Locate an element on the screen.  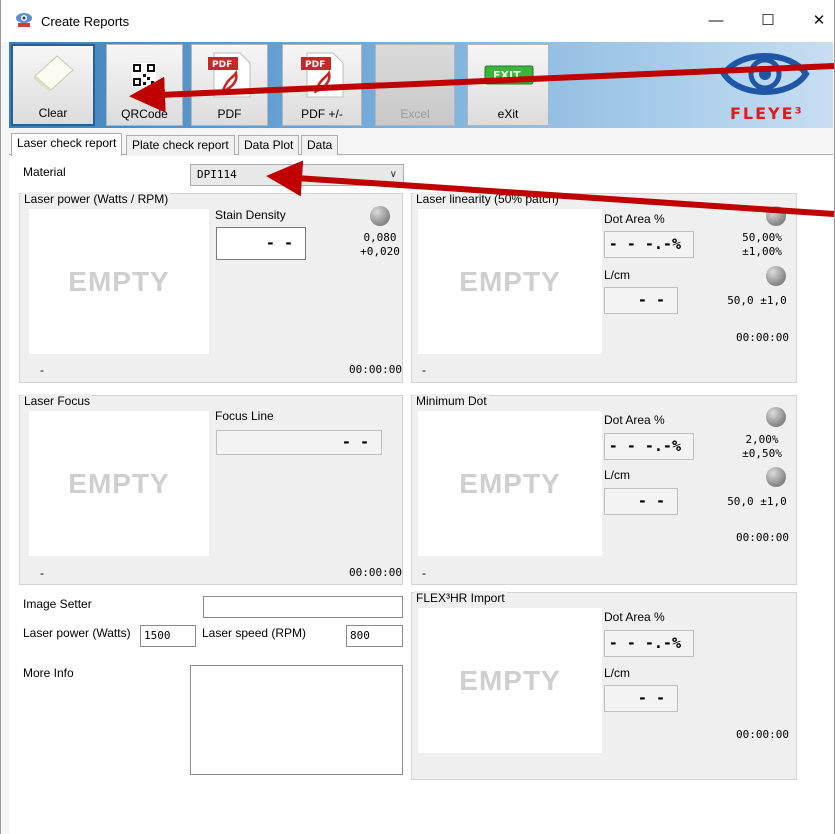
linearity-dash: - is located at coordinates (424, 370).